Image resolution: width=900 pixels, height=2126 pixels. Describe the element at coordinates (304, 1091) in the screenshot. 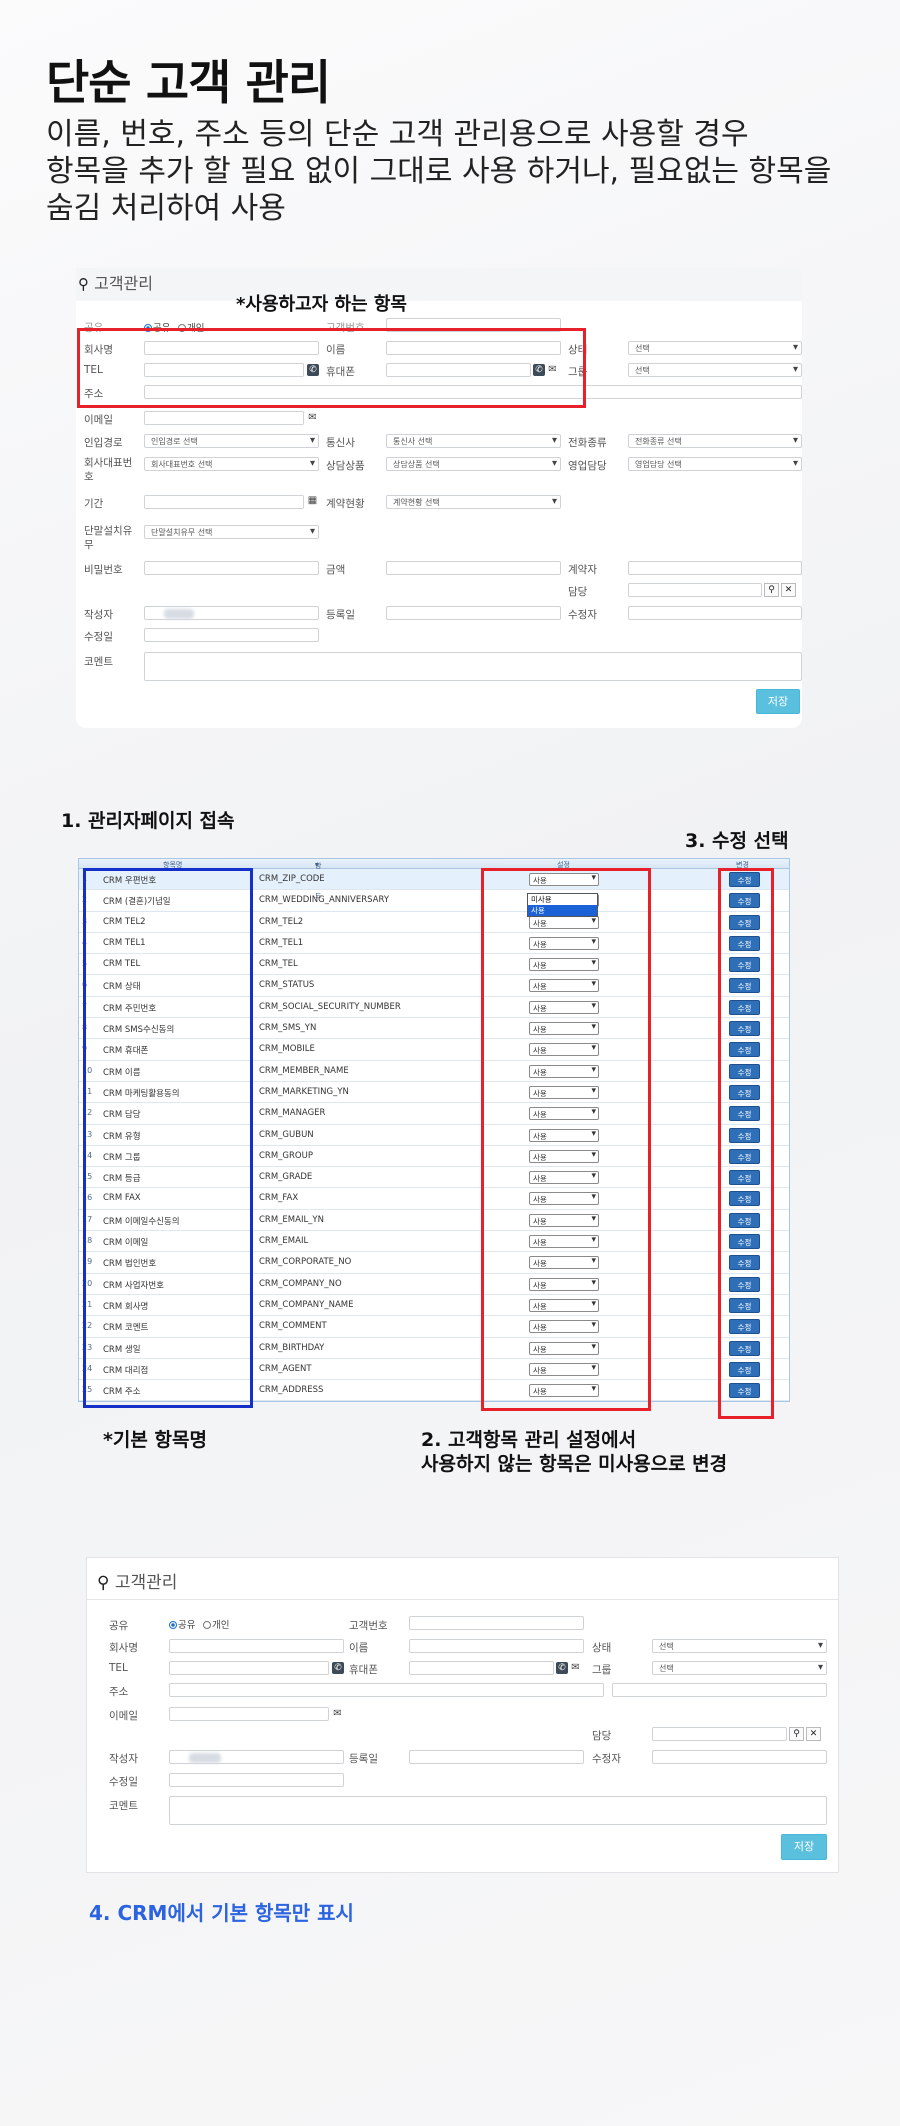

I see `item-code: CRM_MARKETING_YN` at that location.